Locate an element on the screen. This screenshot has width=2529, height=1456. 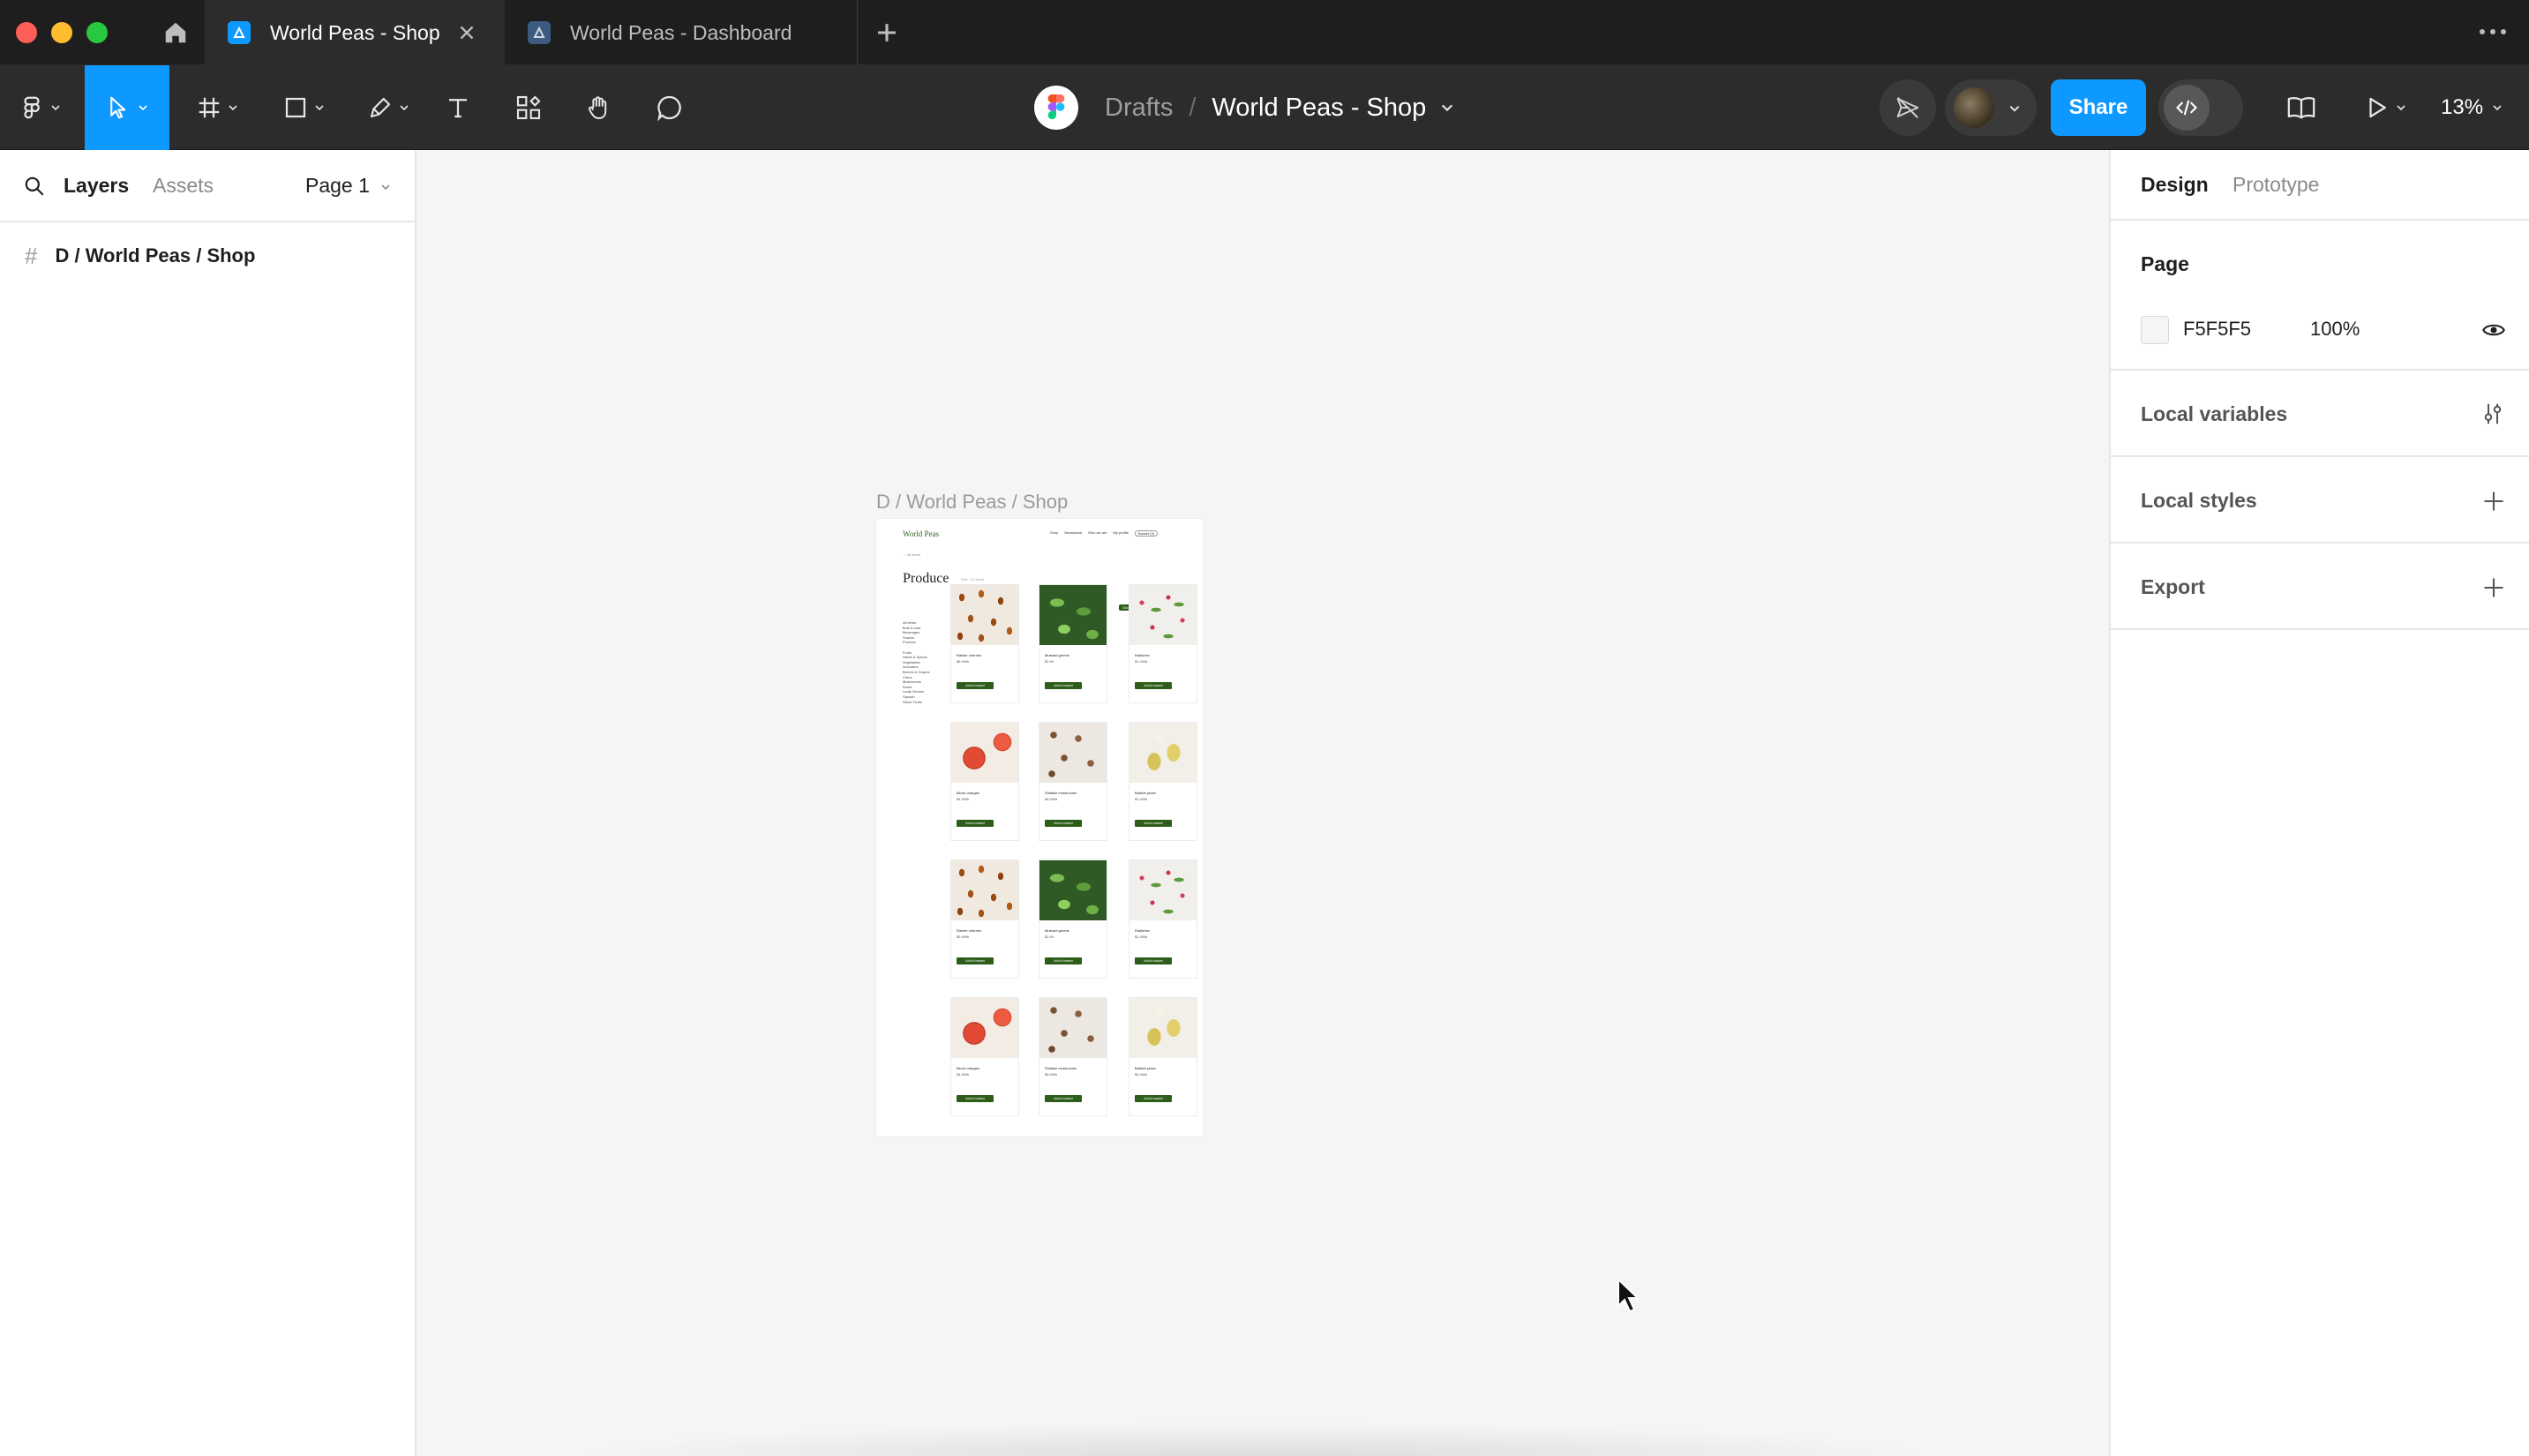
right-panel-tabs: Design Prototype is located at coordinates (2320, 185).